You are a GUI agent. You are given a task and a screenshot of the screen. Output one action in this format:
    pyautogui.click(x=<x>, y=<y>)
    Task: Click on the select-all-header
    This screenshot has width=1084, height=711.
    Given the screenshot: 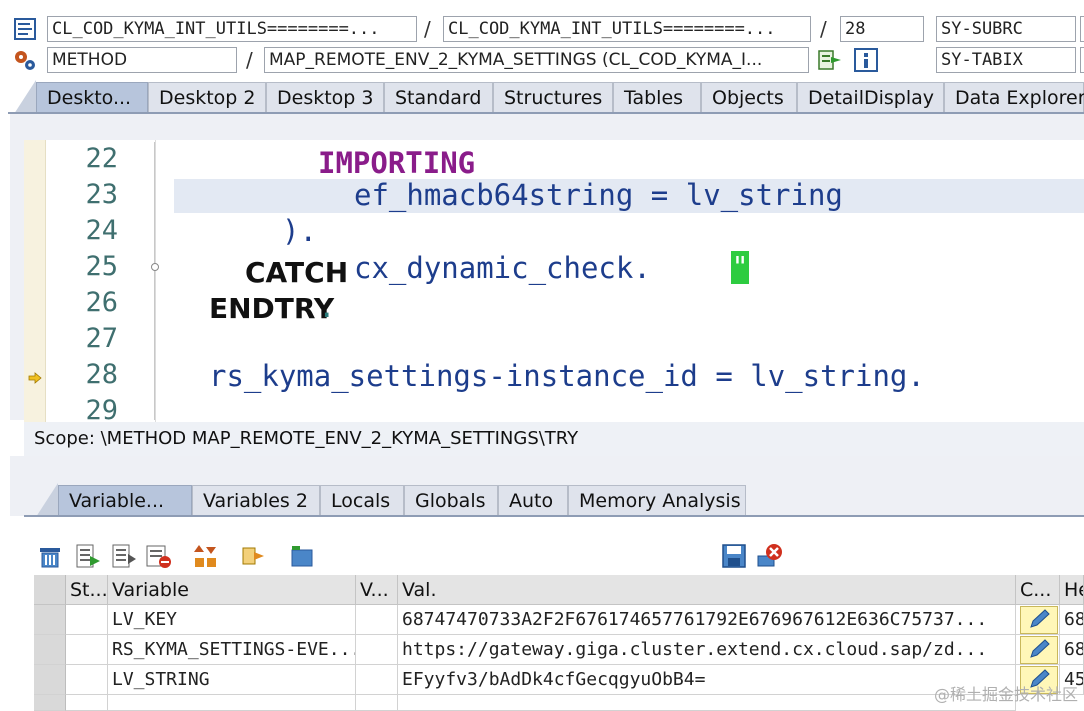 What is the action you would take?
    pyautogui.click(x=50, y=590)
    